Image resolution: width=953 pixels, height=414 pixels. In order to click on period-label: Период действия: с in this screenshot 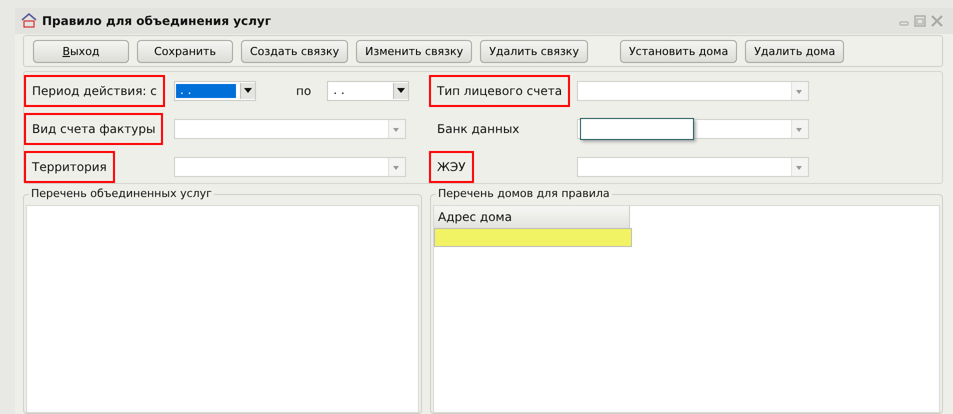, I will do `click(94, 91)`.